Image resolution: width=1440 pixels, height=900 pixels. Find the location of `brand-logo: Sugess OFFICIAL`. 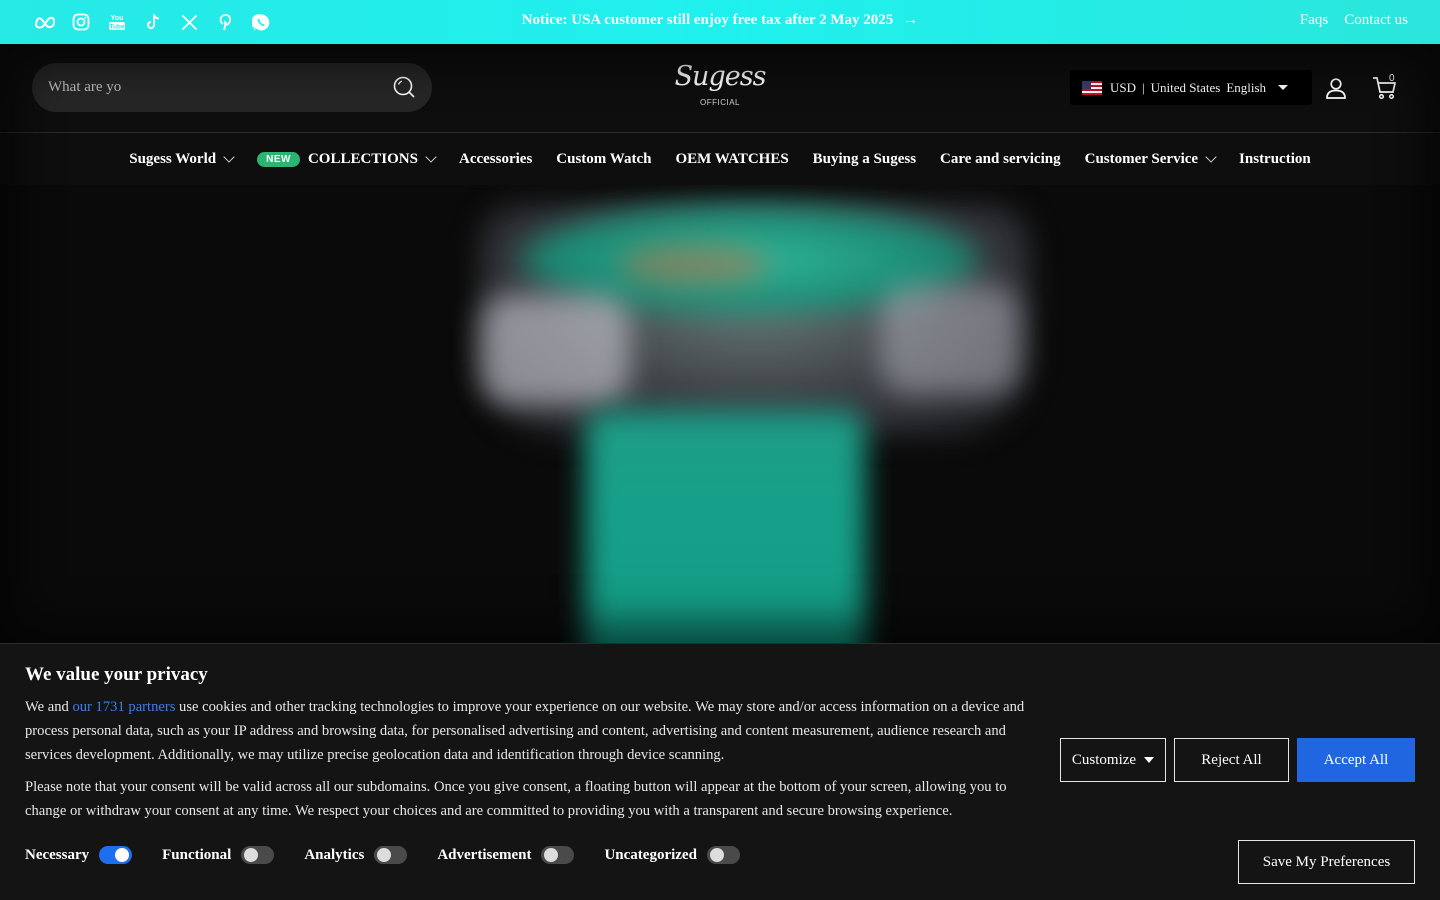

brand-logo: Sugess OFFICIAL is located at coordinates (720, 90).